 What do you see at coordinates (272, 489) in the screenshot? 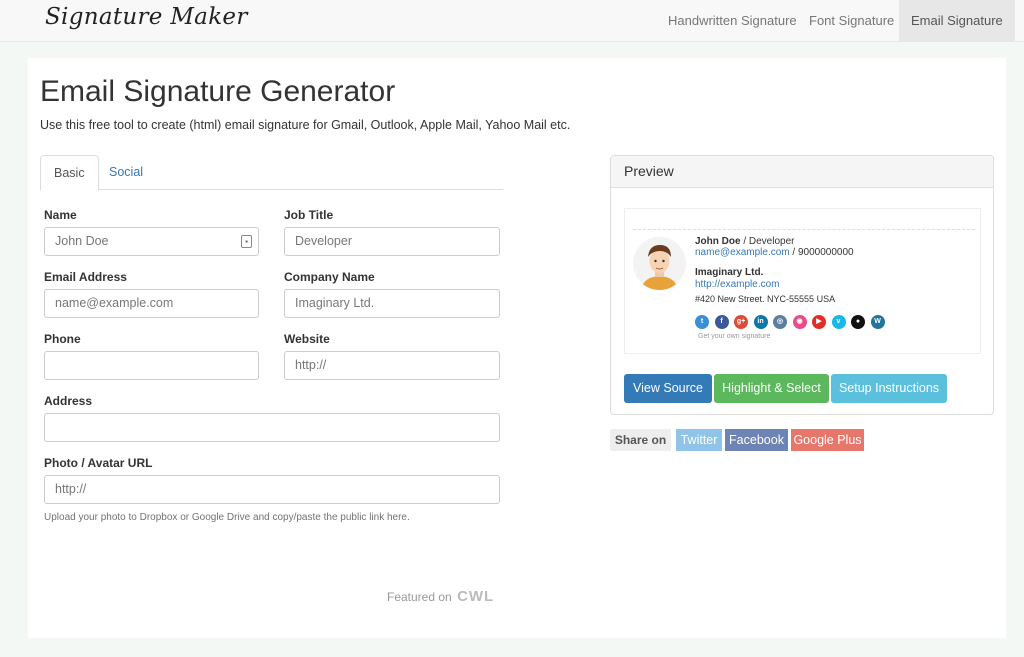
I see `photo-url-input: http://` at bounding box center [272, 489].